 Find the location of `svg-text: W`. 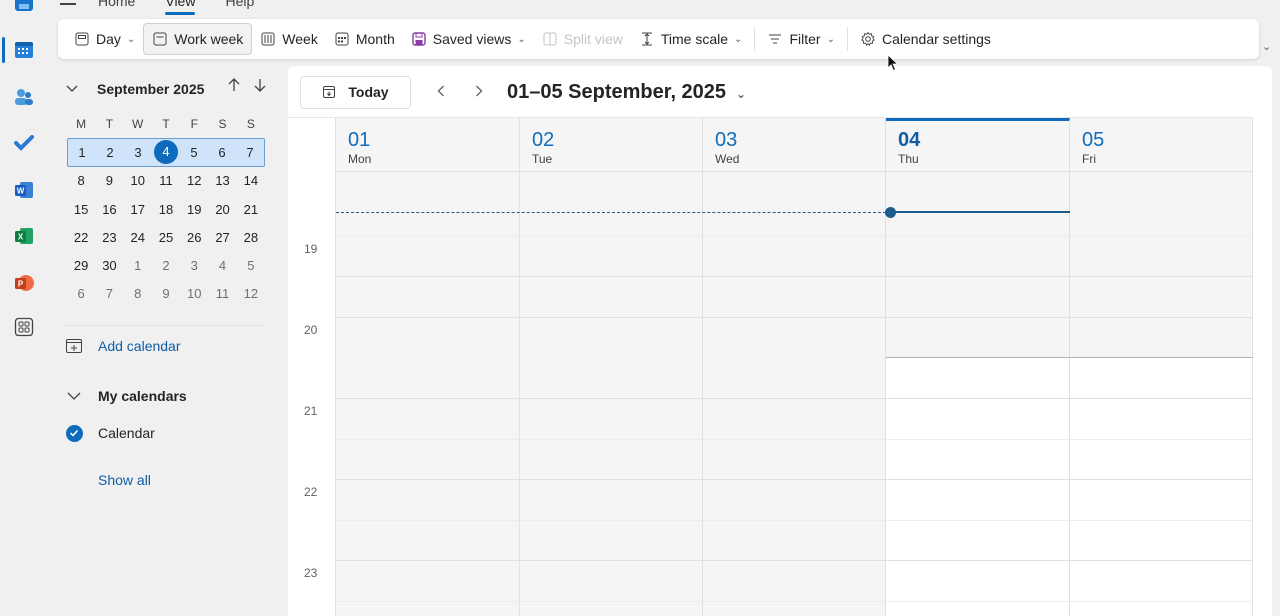

svg-text: W is located at coordinates (21, 191).